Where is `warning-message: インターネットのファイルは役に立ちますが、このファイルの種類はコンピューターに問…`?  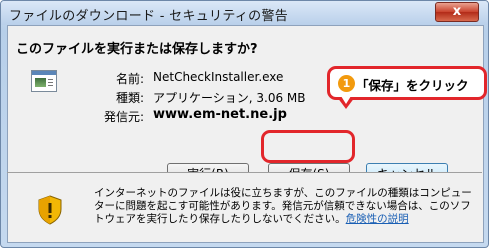
warning-message: インターネットのファイルは役に立ちますが、このファイルの種類はコンピューターに問… is located at coordinates (284, 206).